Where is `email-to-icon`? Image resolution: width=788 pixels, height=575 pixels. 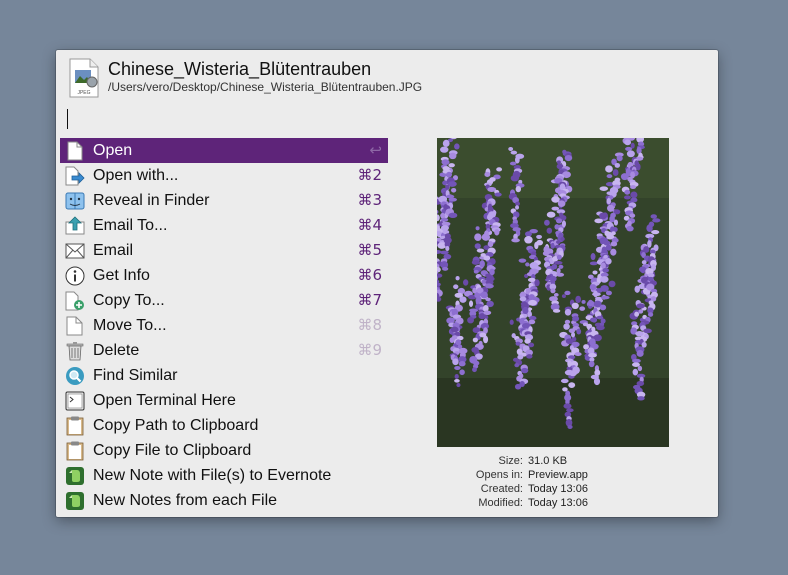 email-to-icon is located at coordinates (75, 226).